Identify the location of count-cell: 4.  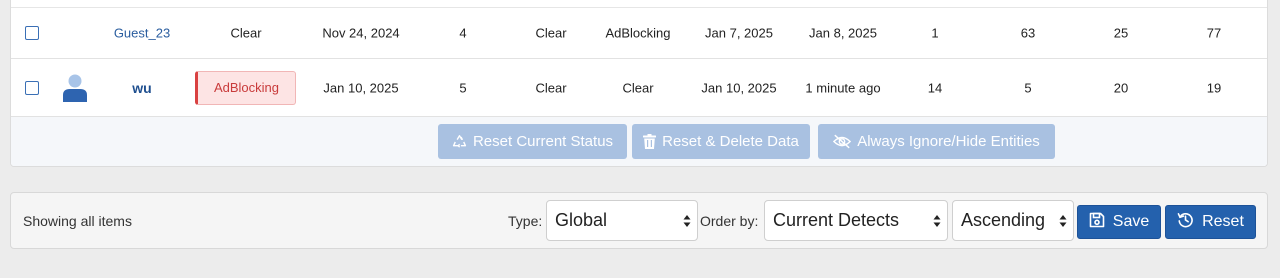
(463, 33).